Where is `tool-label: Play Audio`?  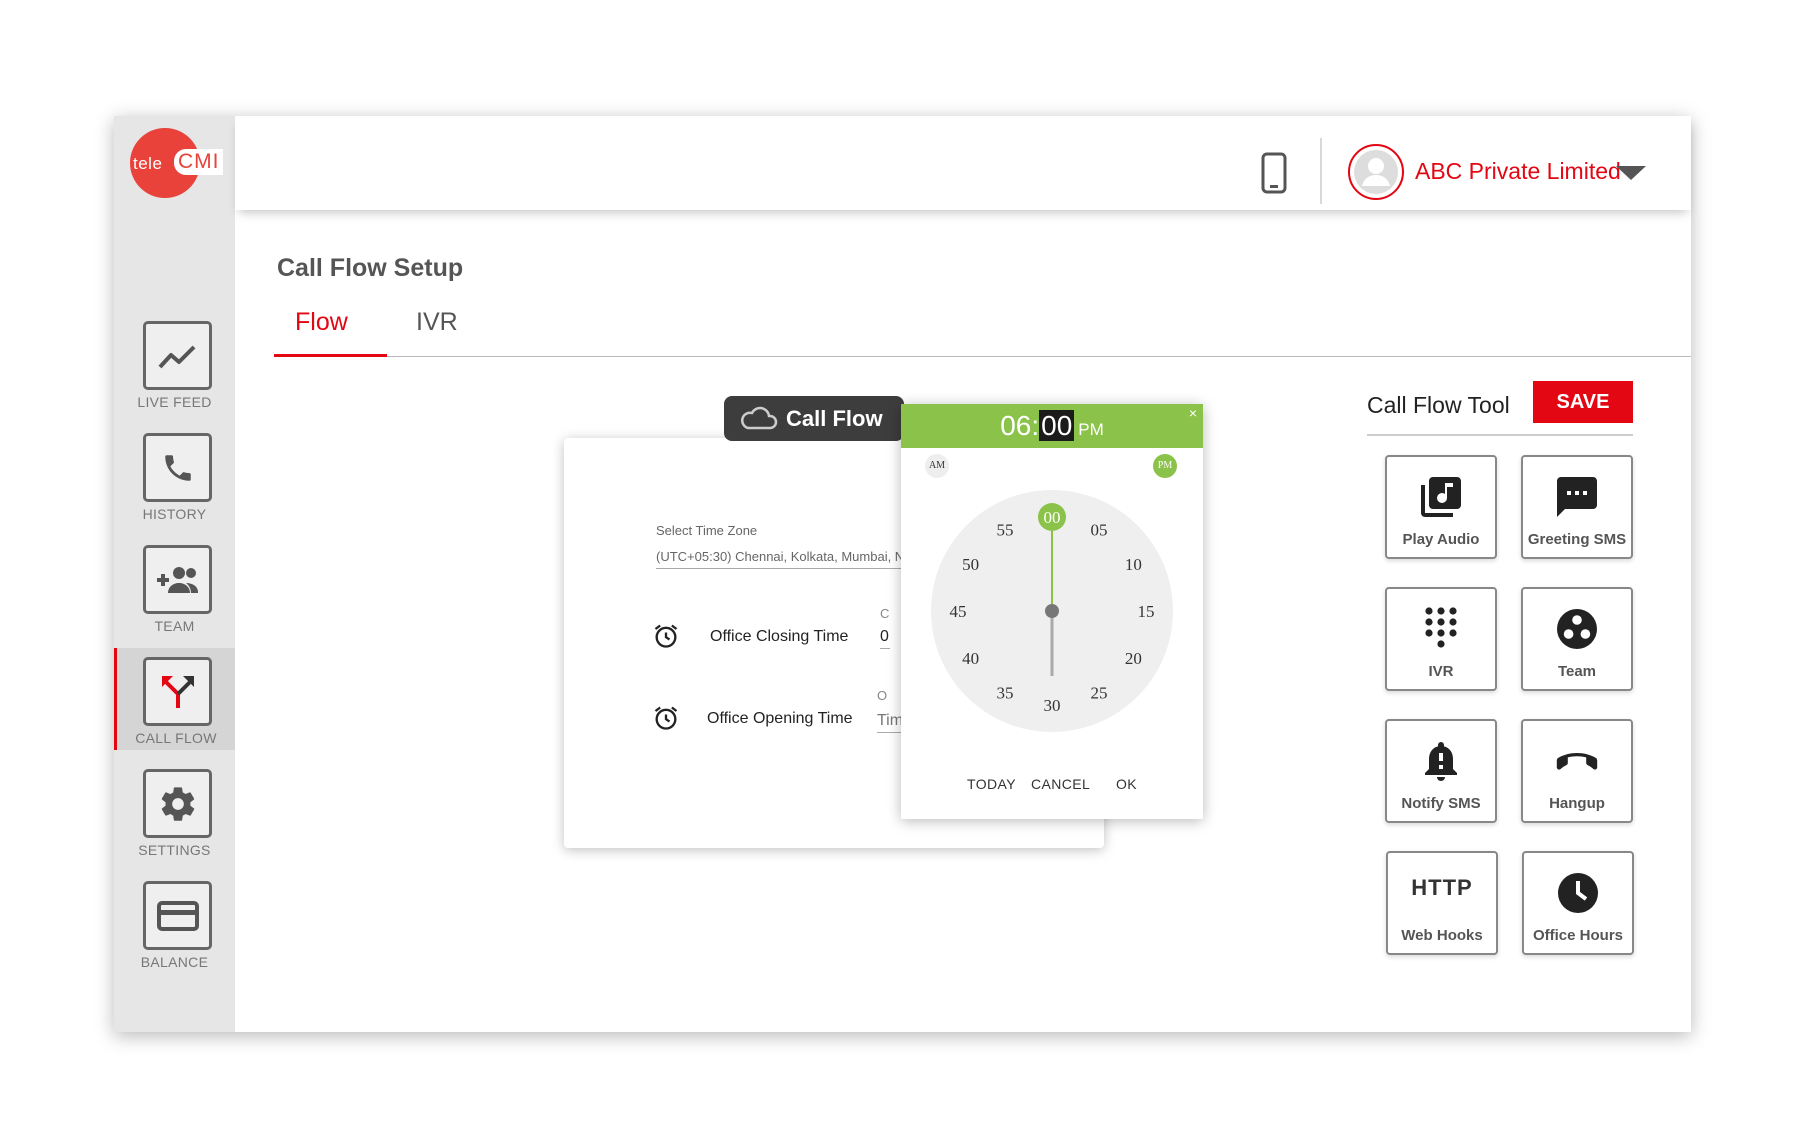
tool-label: Play Audio is located at coordinates (1441, 539).